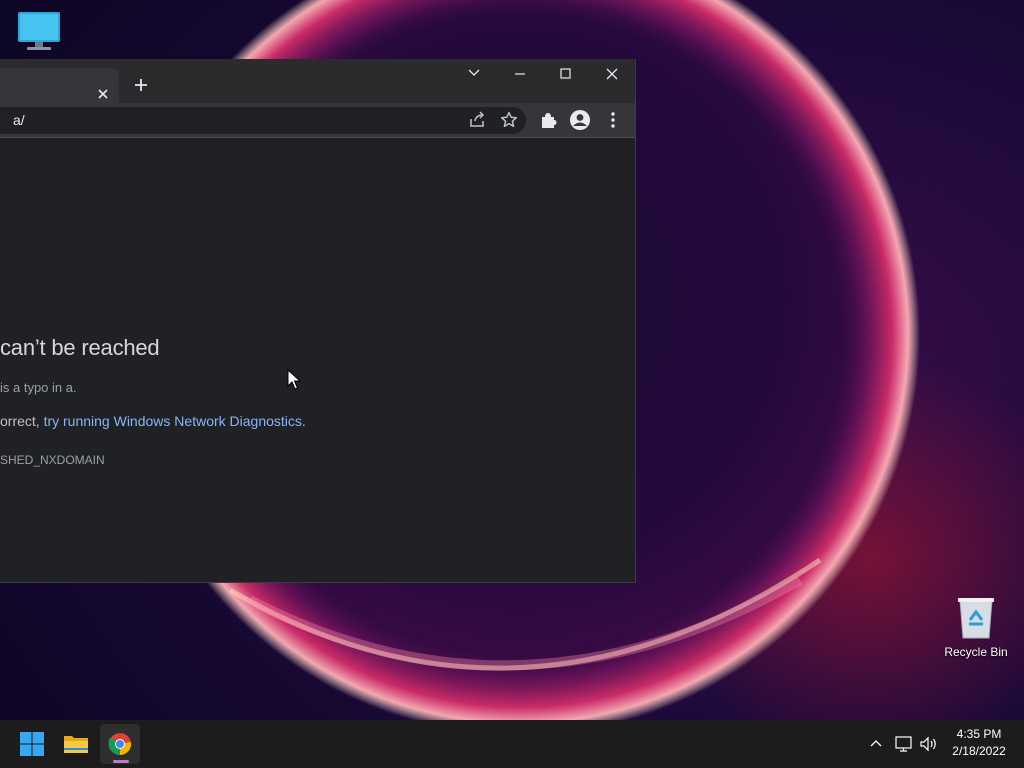  What do you see at coordinates (929, 744) in the screenshot?
I see `volume-icon` at bounding box center [929, 744].